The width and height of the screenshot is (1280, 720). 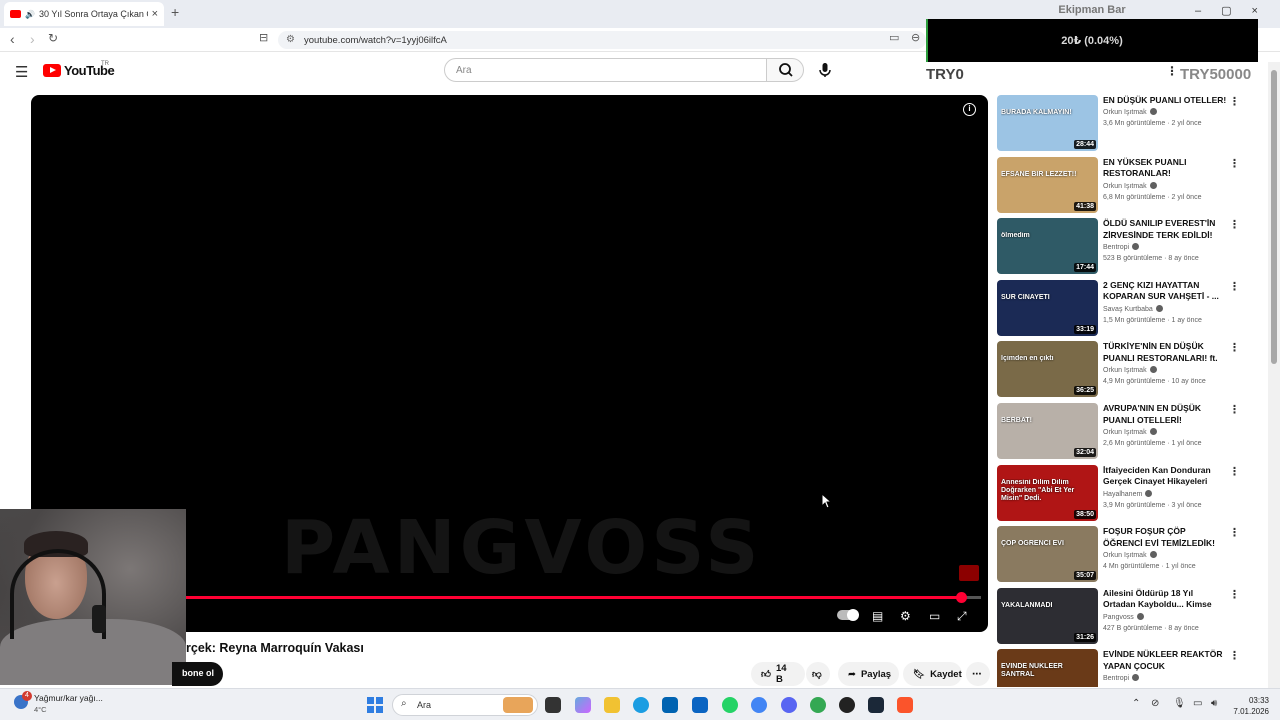 I want to click on recommendation-channel: Hayalhanem, so click(x=1128, y=493).